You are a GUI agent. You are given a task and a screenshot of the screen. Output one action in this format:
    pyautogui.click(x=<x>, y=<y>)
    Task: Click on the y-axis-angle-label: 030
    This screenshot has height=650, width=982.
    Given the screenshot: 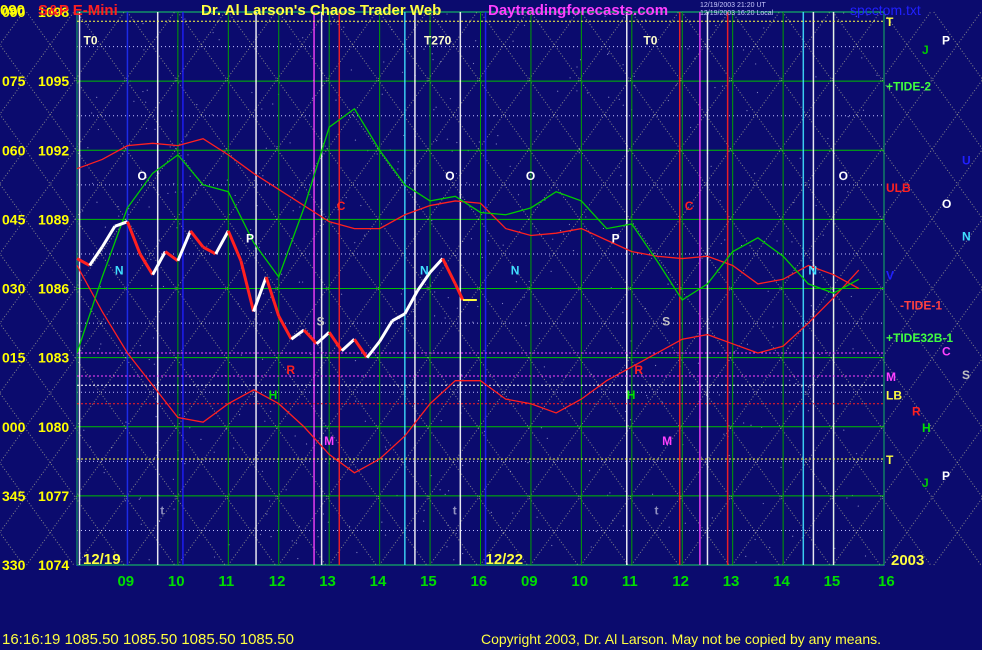 What is the action you would take?
    pyautogui.click(x=14, y=289)
    